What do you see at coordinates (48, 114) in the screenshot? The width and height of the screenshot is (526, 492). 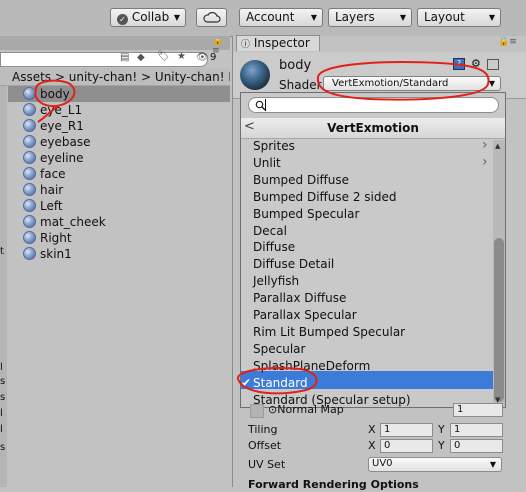 I see `annotation-tail-body` at bounding box center [48, 114].